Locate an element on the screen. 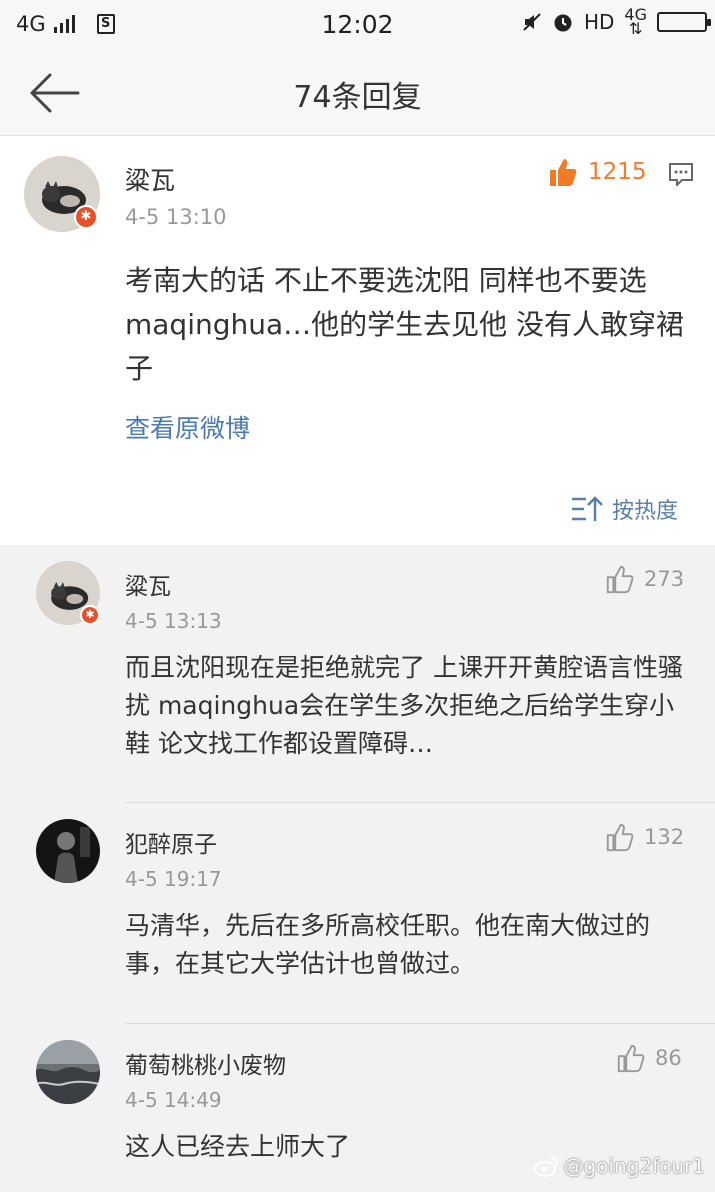 The height and width of the screenshot is (1192, 715). sea-photo-icon is located at coordinates (68, 1072).